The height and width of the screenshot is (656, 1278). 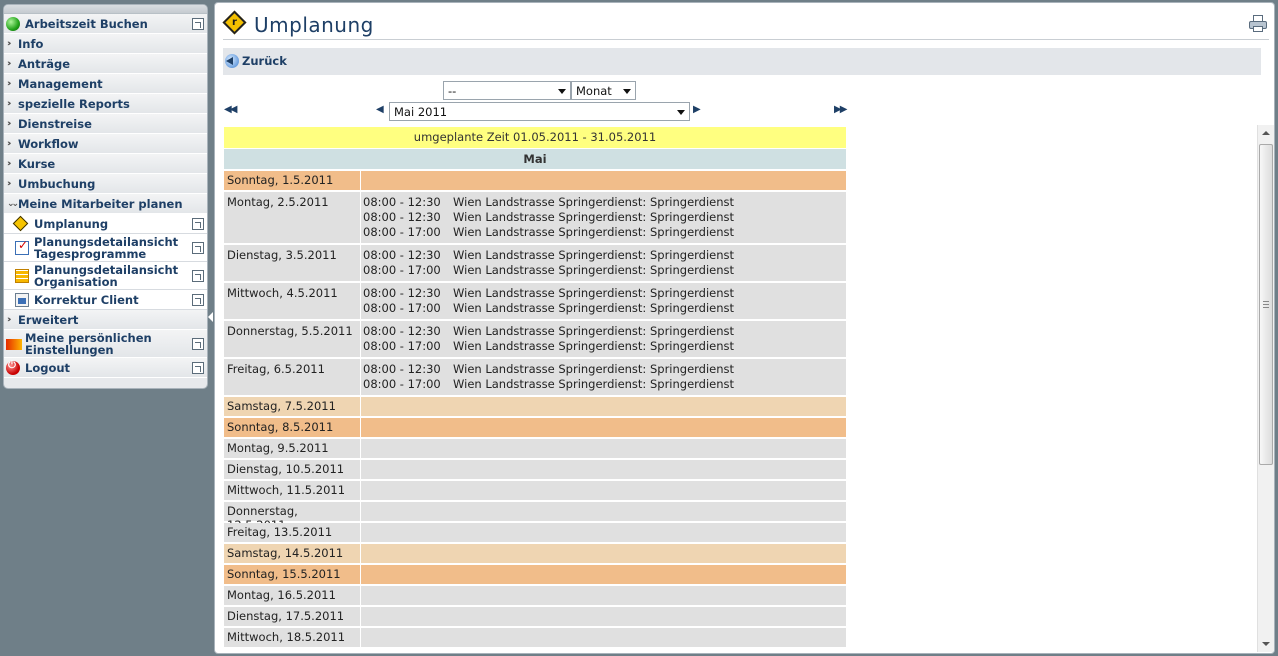 I want to click on sidebar-item-label: Planungsdetailansicht Tagesprogramme, so click(x=106, y=247).